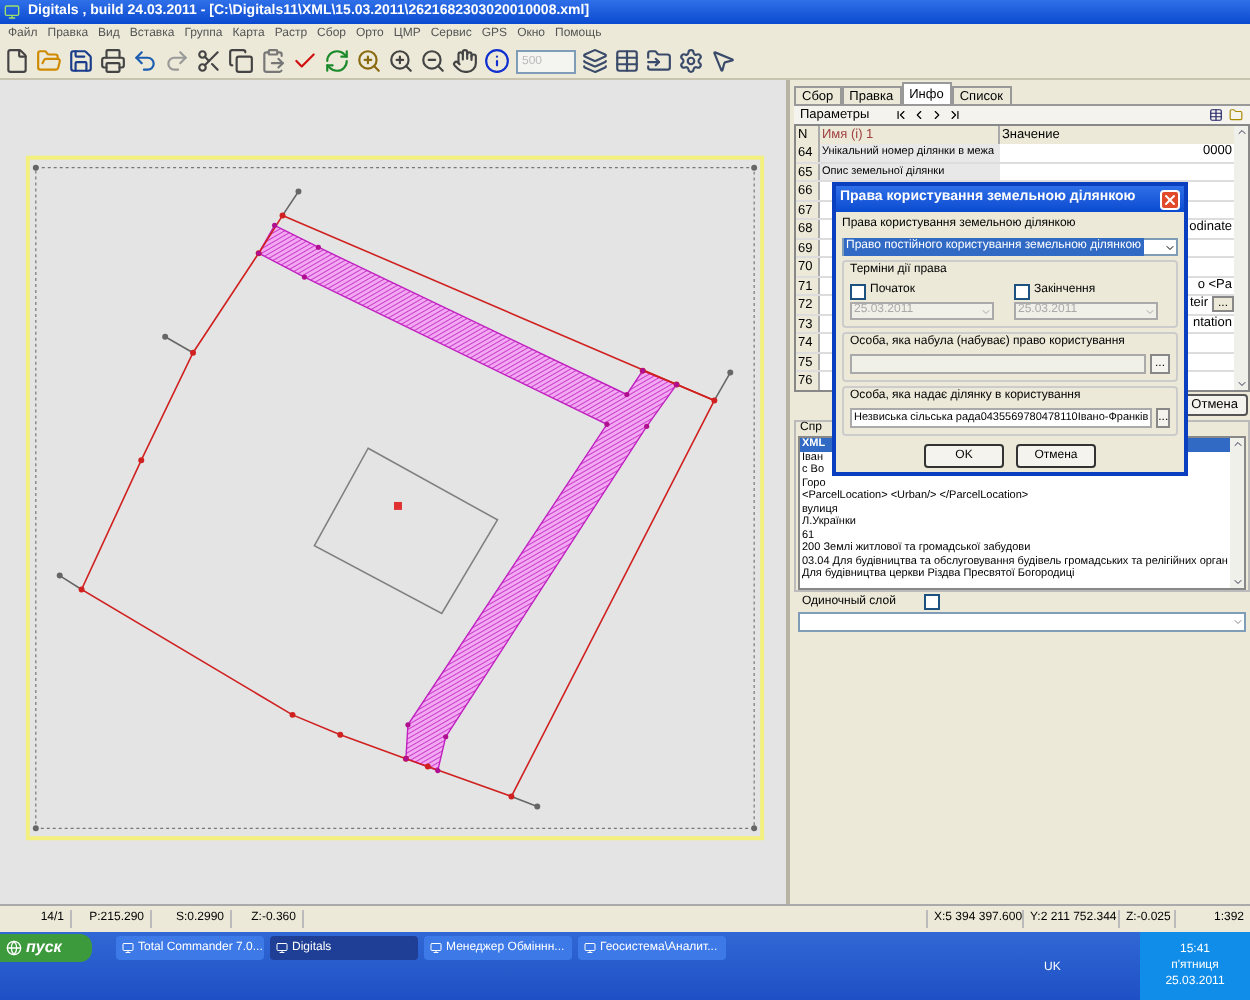  I want to click on close-icon, so click(1170, 199).